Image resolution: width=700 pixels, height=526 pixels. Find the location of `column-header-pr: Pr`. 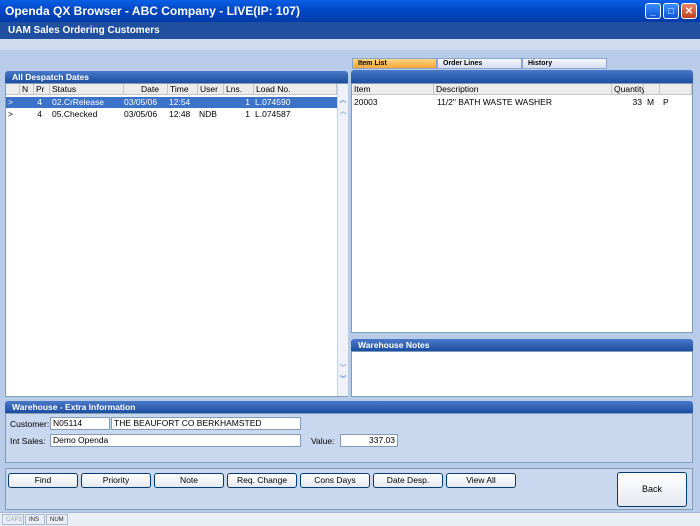

column-header-pr: Pr is located at coordinates (42, 89).